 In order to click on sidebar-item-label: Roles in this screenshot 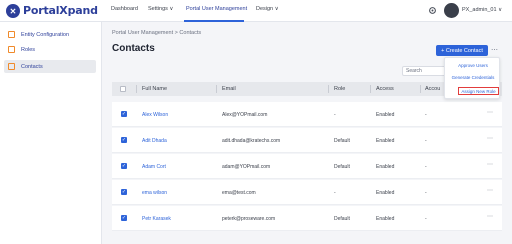, I will do `click(28, 49)`.